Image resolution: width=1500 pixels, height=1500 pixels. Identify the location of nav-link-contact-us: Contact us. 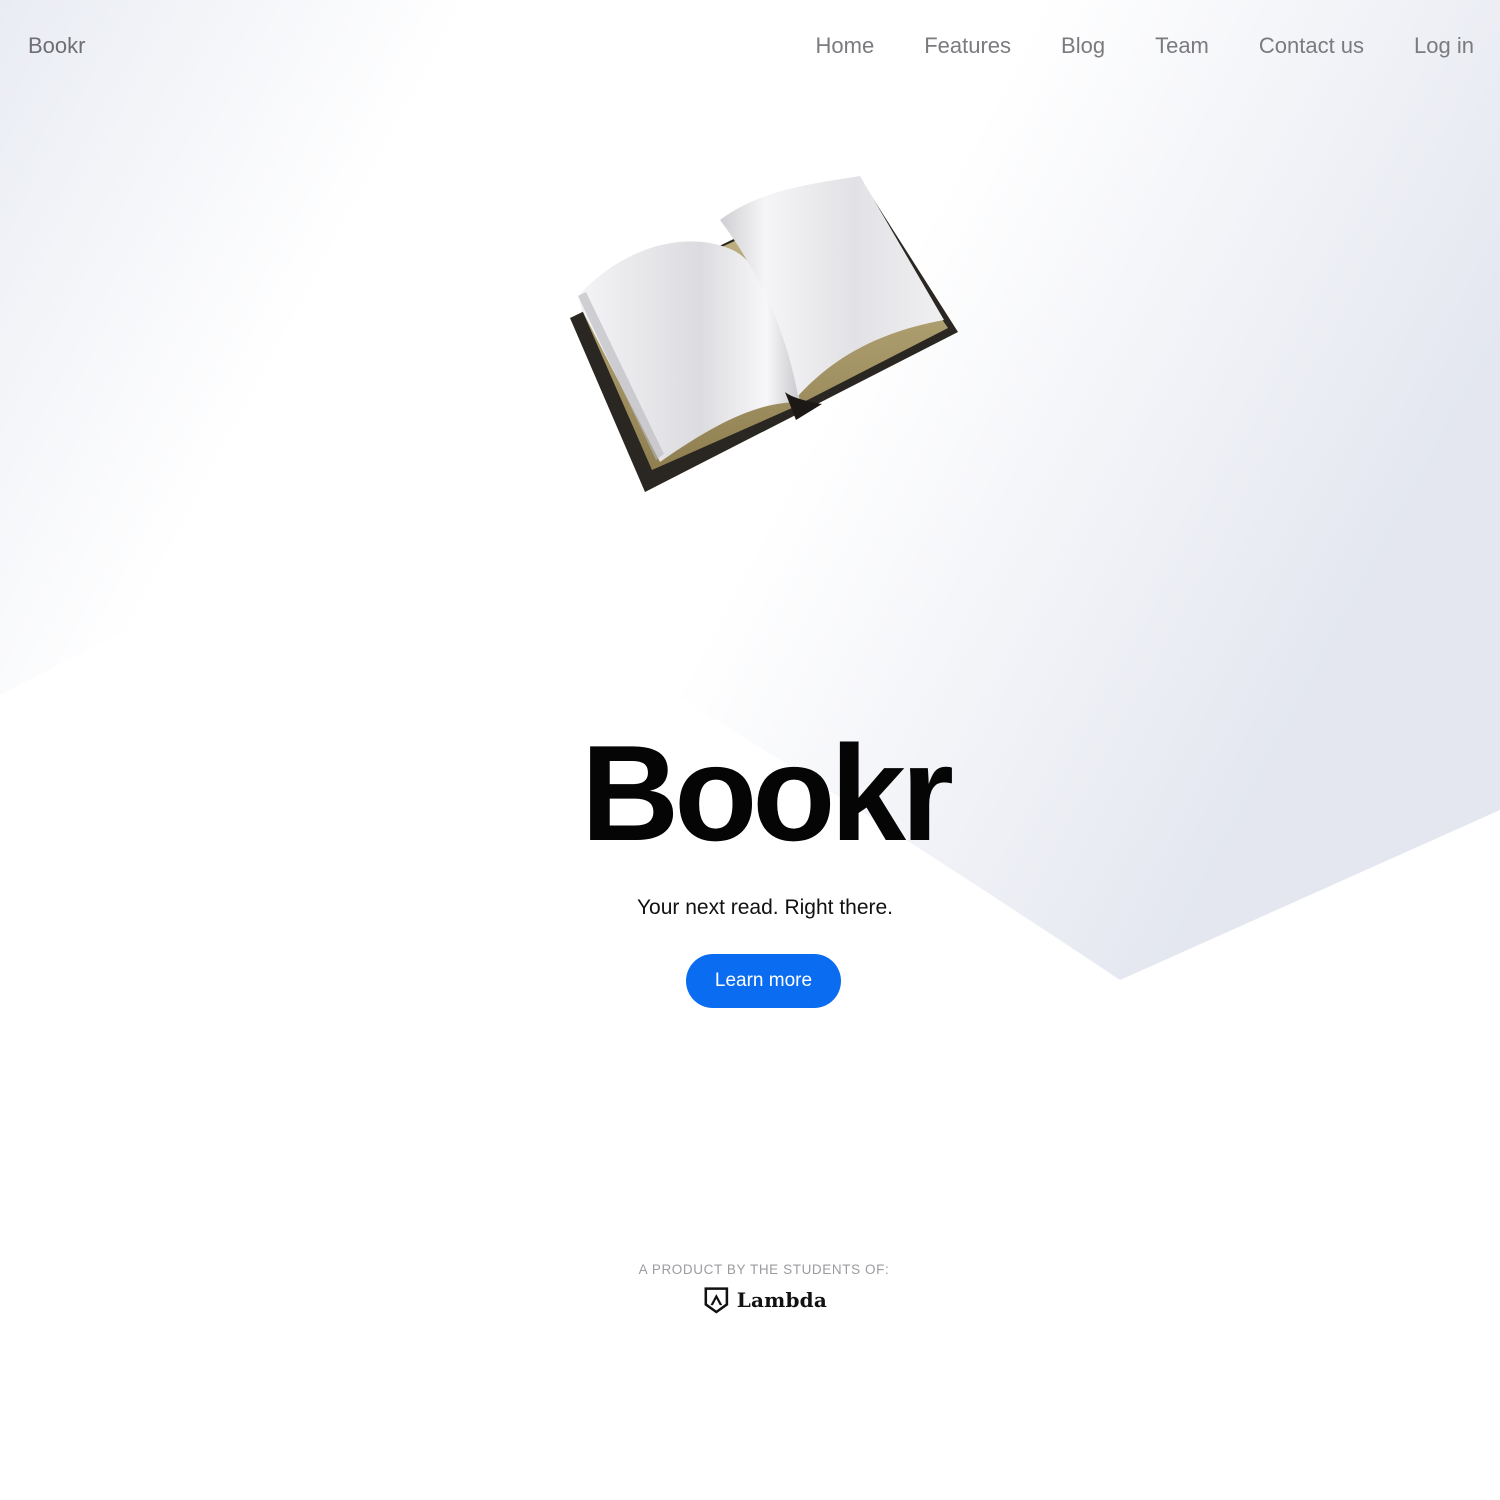
(1311, 46).